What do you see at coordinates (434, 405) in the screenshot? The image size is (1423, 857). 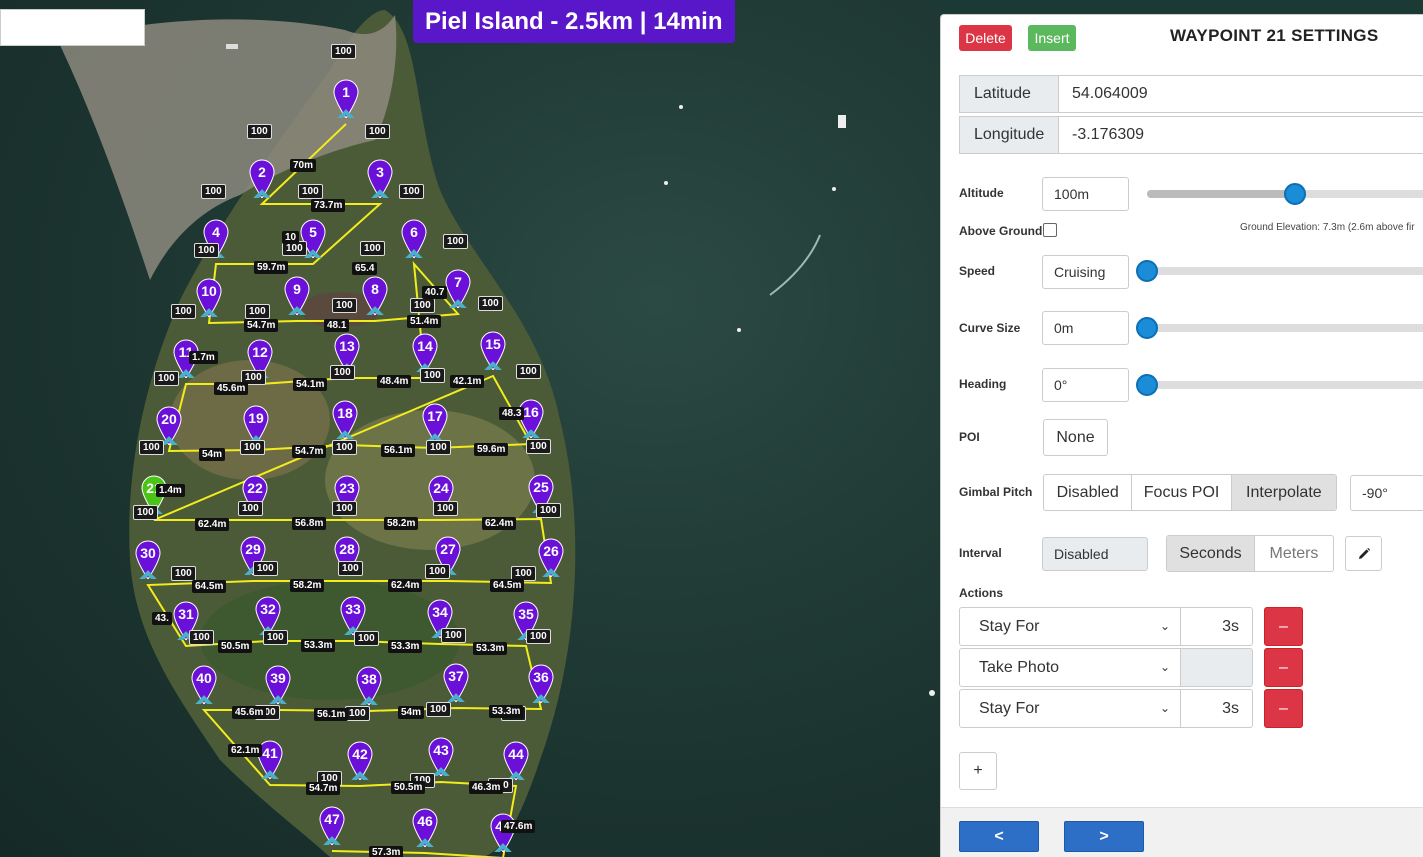 I see `waypoint-marker: 17 100` at bounding box center [434, 405].